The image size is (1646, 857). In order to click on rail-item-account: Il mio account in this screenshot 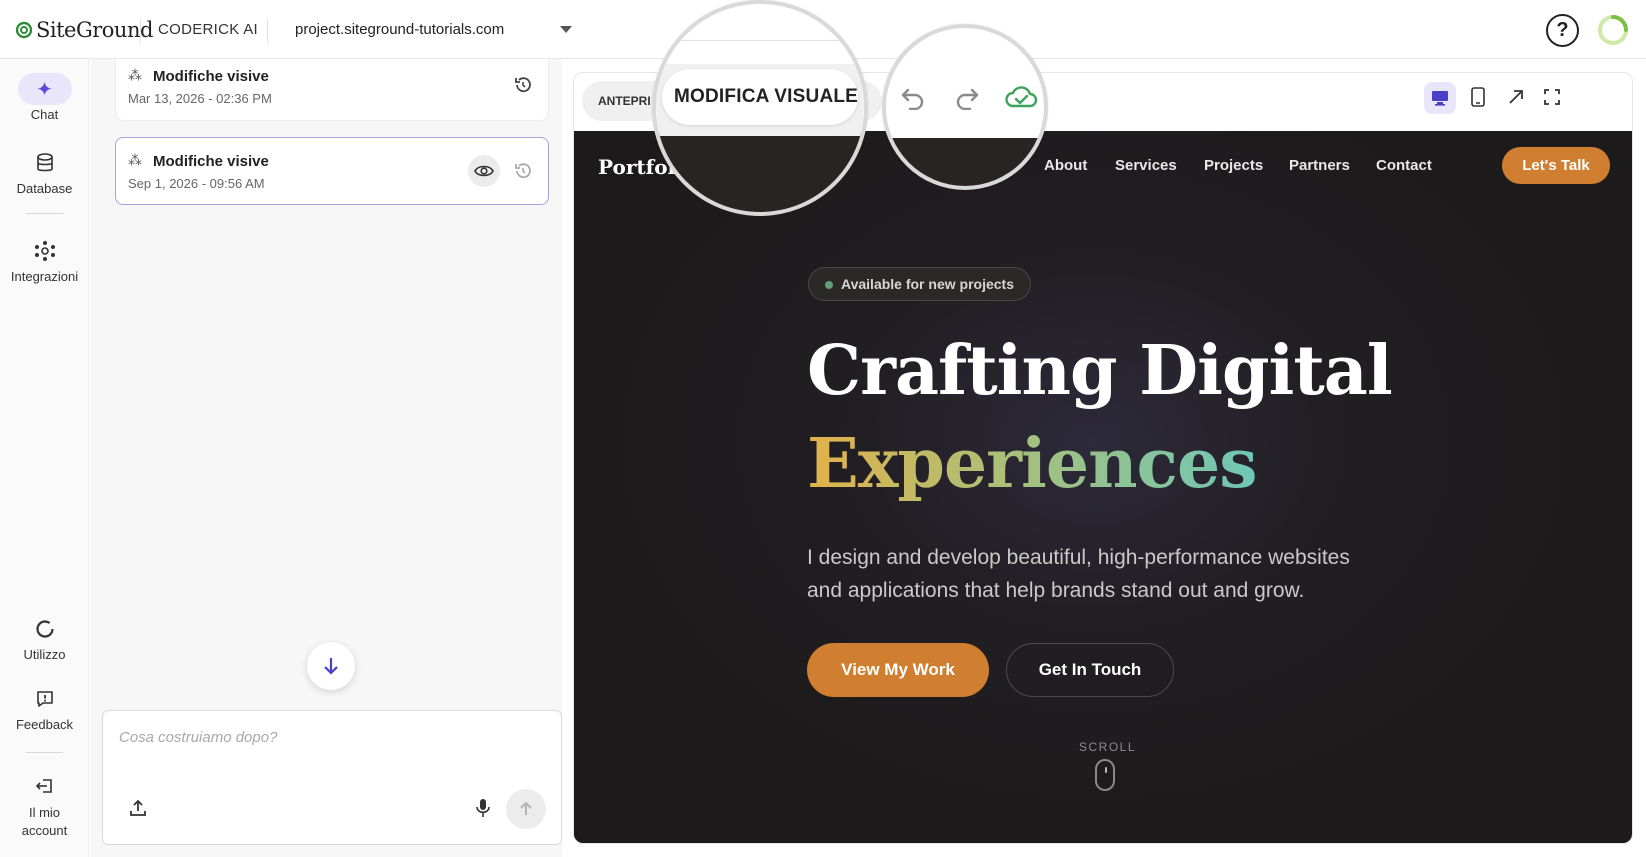, I will do `click(44, 806)`.